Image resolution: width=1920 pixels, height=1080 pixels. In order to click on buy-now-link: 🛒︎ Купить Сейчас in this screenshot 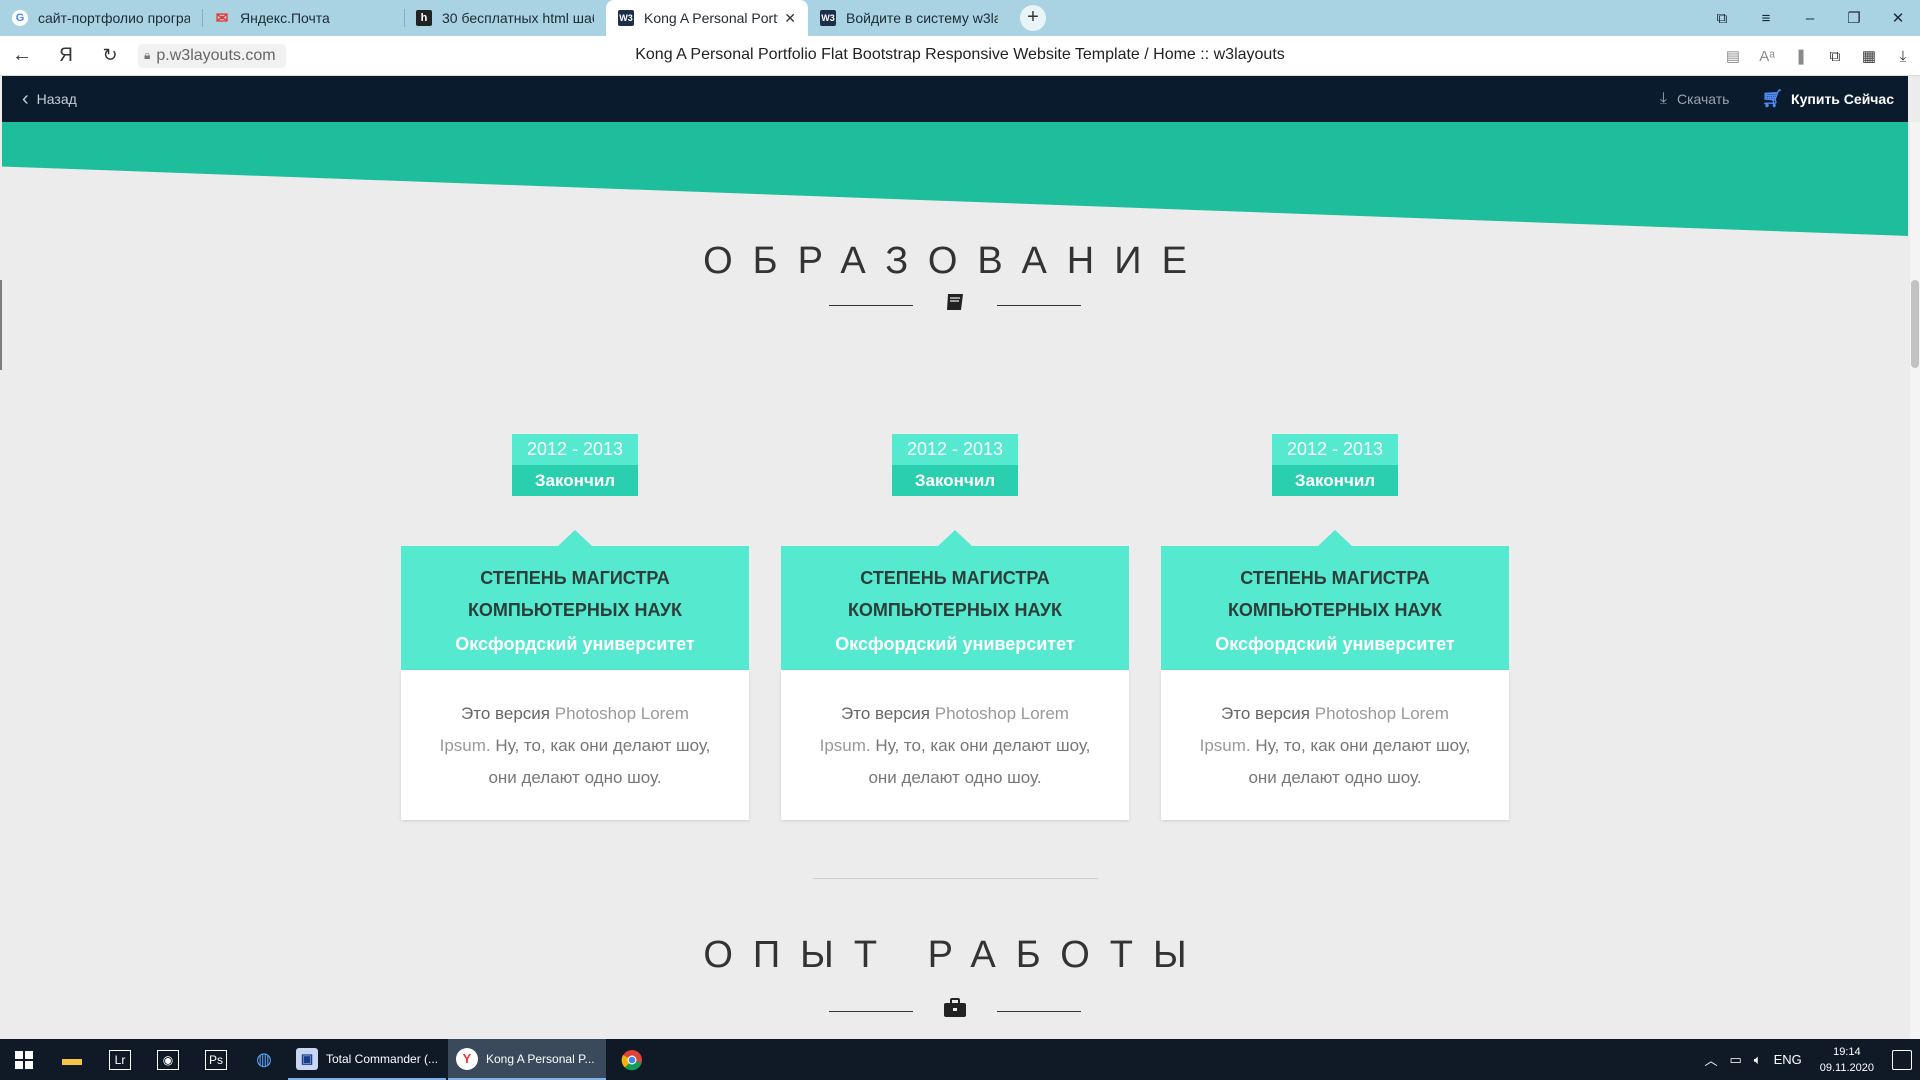, I will do `click(1827, 99)`.